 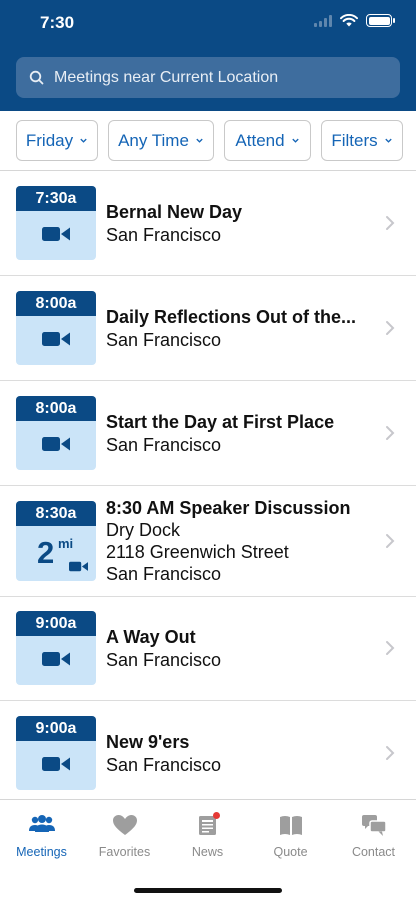 What do you see at coordinates (209, 823) in the screenshot?
I see `newspaper-icon` at bounding box center [209, 823].